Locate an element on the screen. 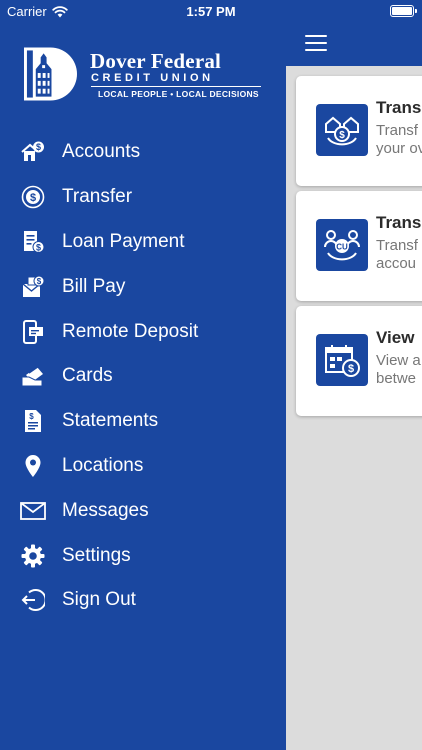 This screenshot has height=750, width=422. transfer-card: $ Trans Transf your ov is located at coordinates (359, 131).